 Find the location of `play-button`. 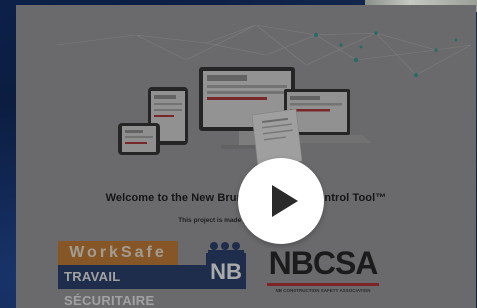

play-button is located at coordinates (281, 201).